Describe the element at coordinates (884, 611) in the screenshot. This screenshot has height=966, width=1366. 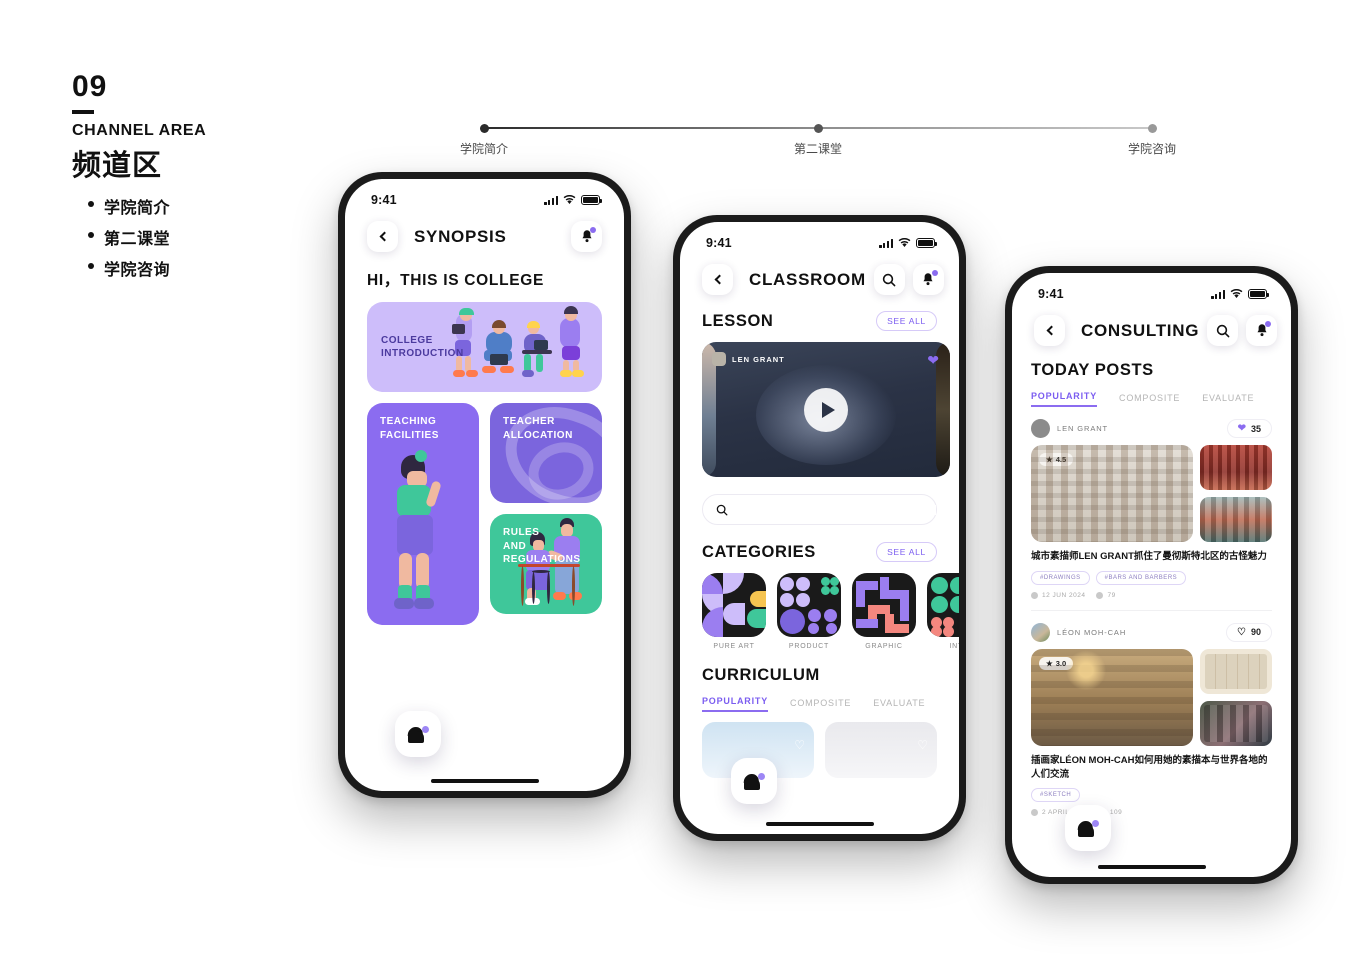
I see `category-item: GRAPHIC` at that location.